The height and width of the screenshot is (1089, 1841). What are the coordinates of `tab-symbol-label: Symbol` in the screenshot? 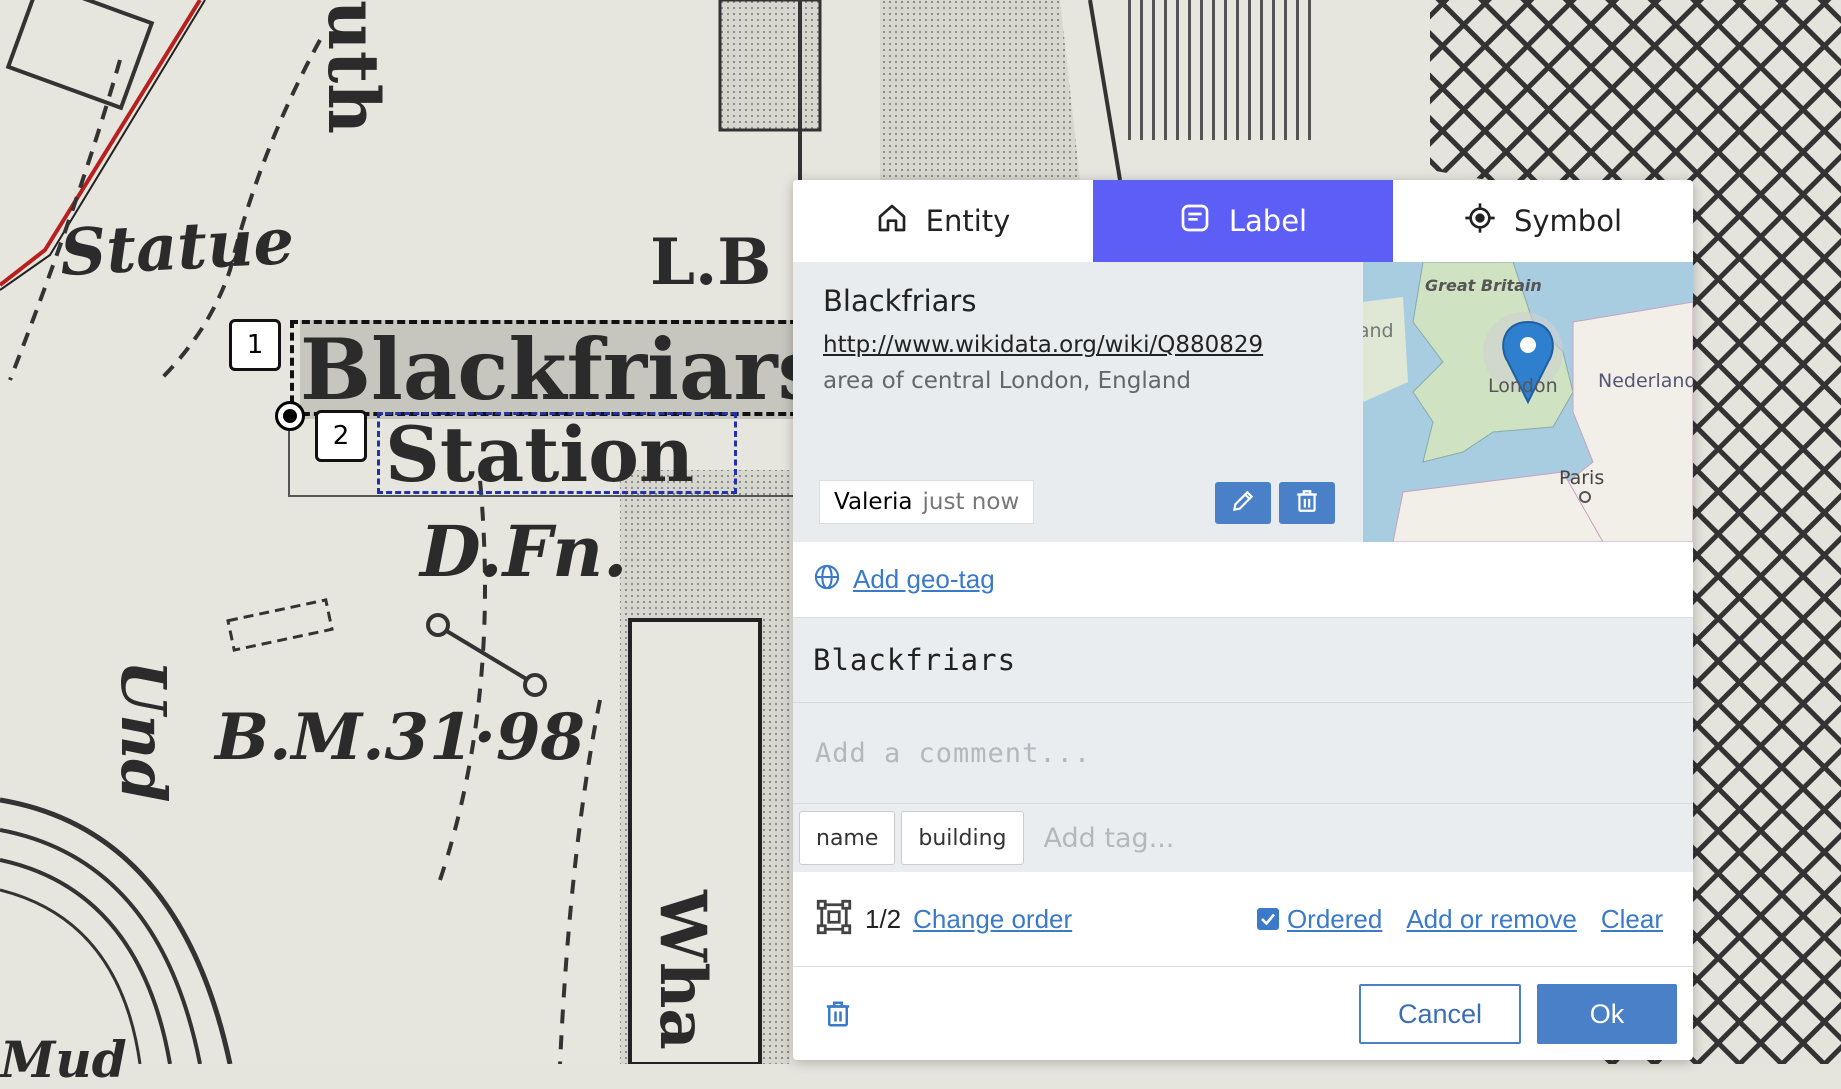 It's located at (1568, 221).